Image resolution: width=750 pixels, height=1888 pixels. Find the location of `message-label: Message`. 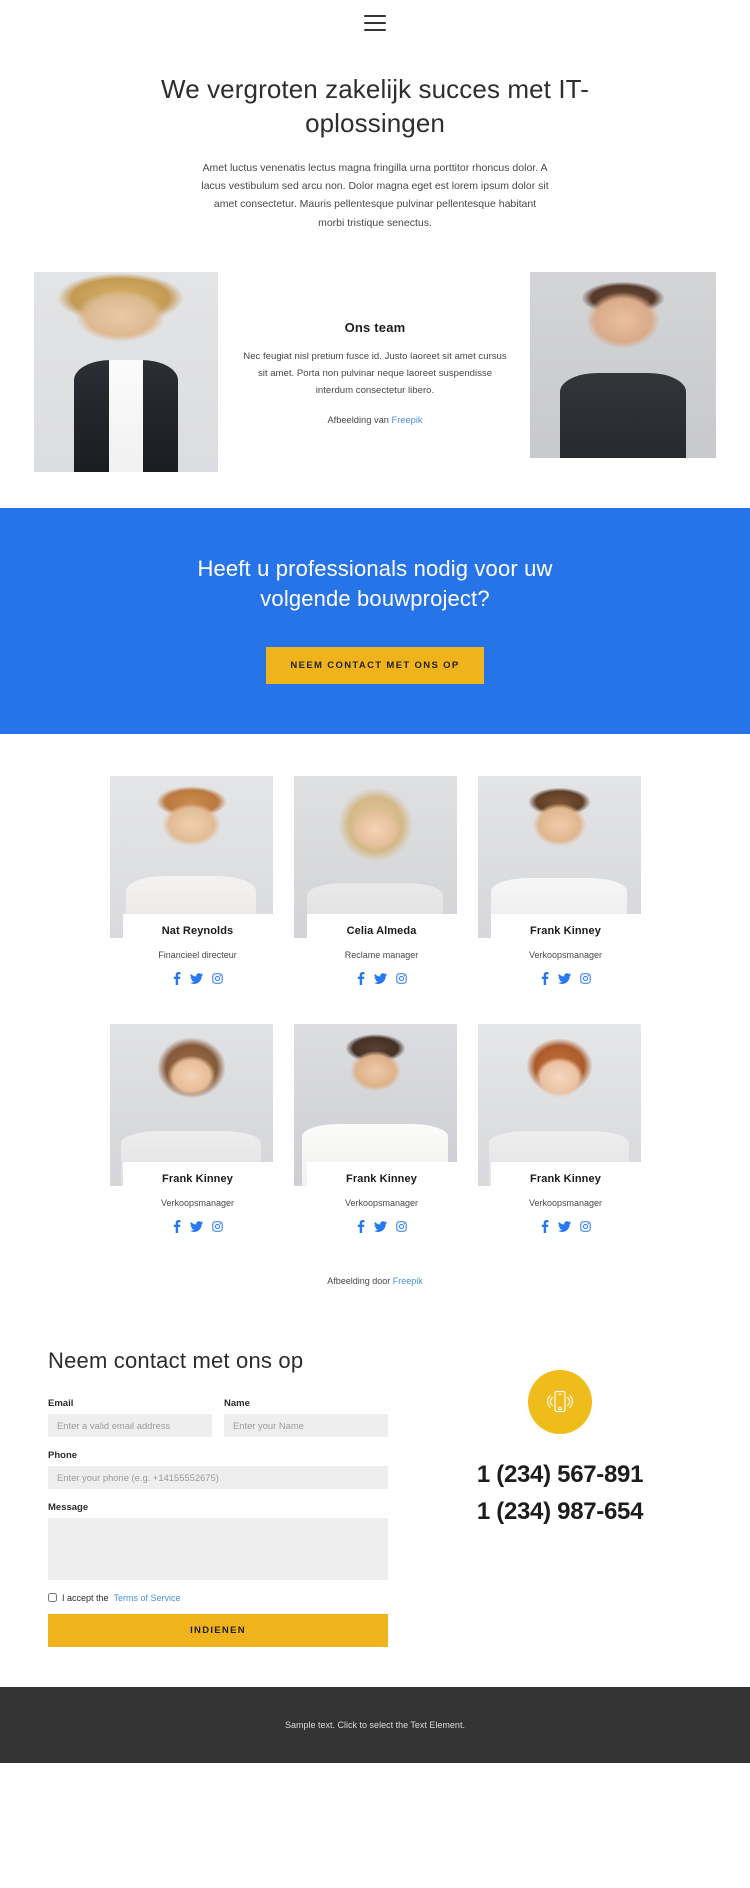

message-label: Message is located at coordinates (68, 1507).